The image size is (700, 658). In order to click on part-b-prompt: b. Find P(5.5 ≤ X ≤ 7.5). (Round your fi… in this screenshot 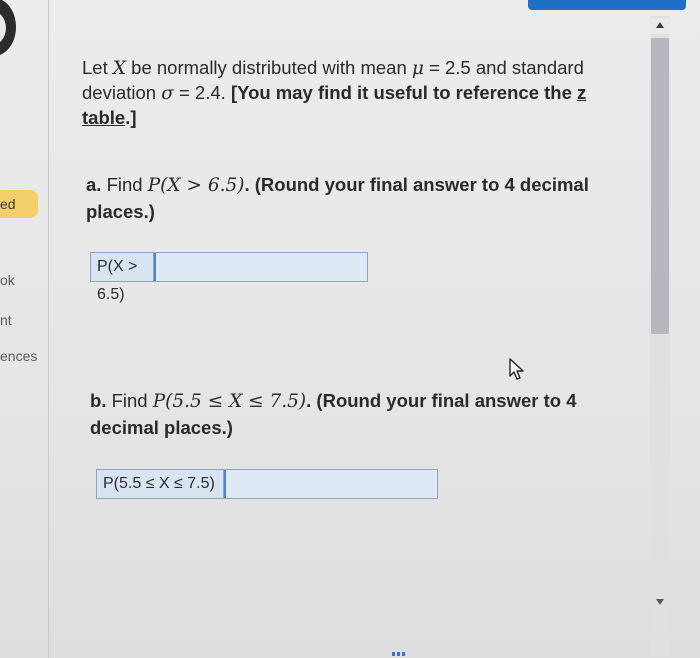, I will do `click(333, 414)`.